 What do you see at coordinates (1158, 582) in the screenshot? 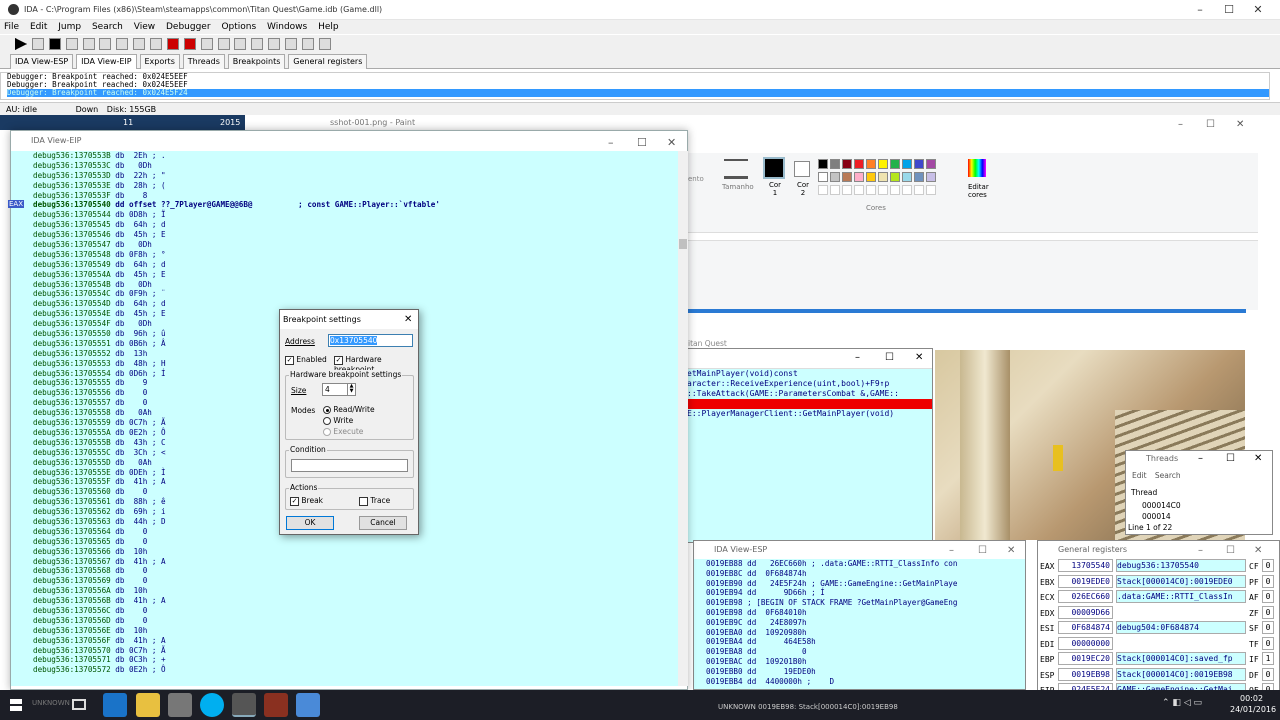
I see `register-row: EBX 0019EDE0 Stack[000014C0]:0019EDE0 PF 0` at bounding box center [1158, 582].